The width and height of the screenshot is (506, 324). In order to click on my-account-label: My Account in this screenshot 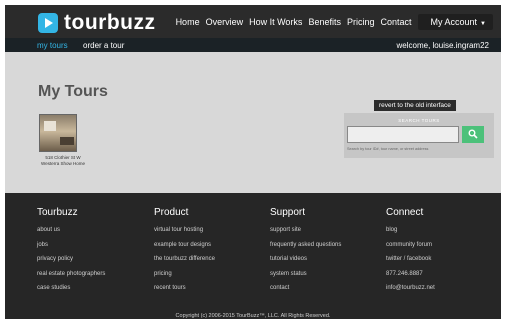, I will do `click(454, 22)`.